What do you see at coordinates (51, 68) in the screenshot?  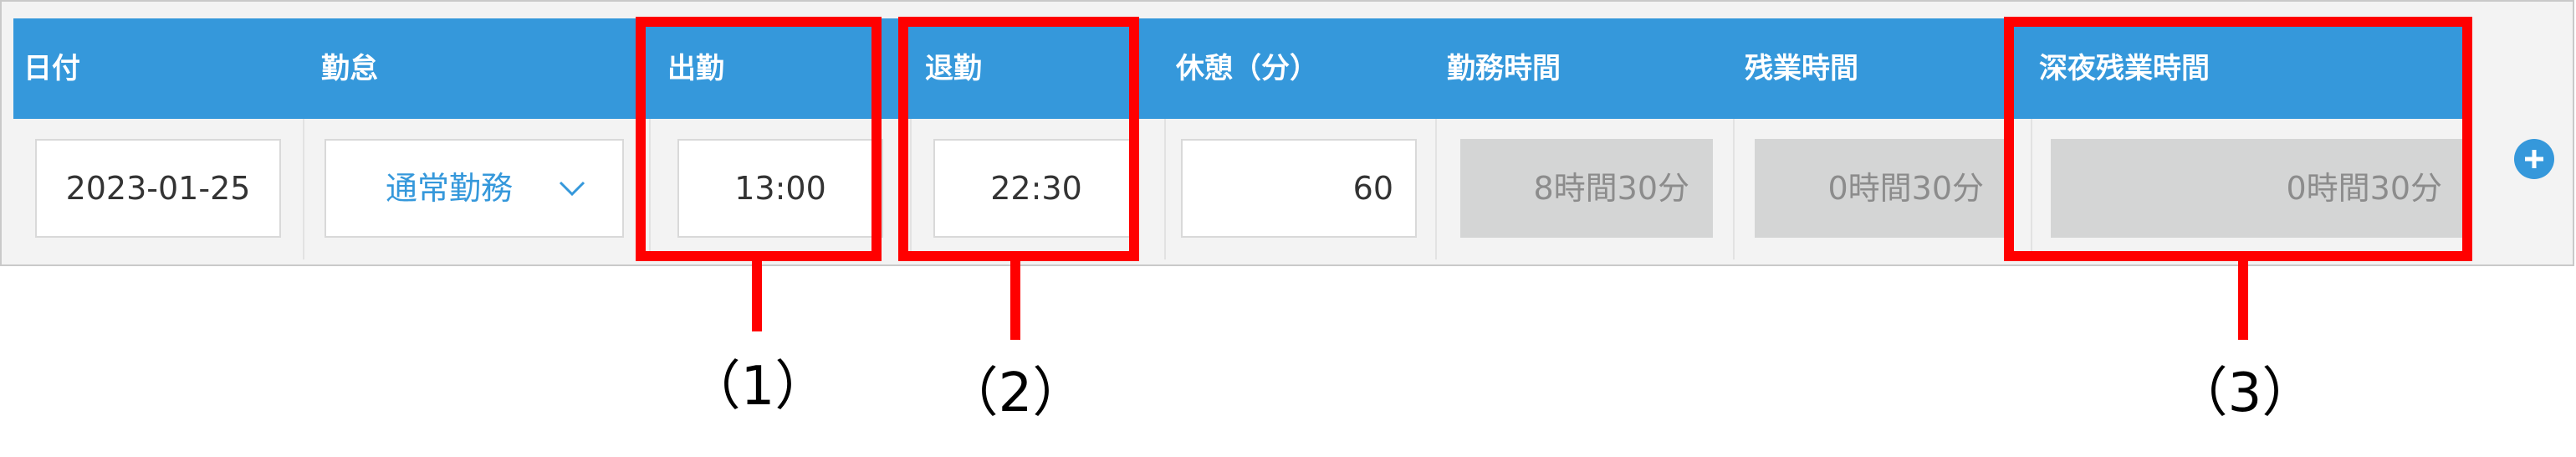 I see `column-header-date: 日付` at bounding box center [51, 68].